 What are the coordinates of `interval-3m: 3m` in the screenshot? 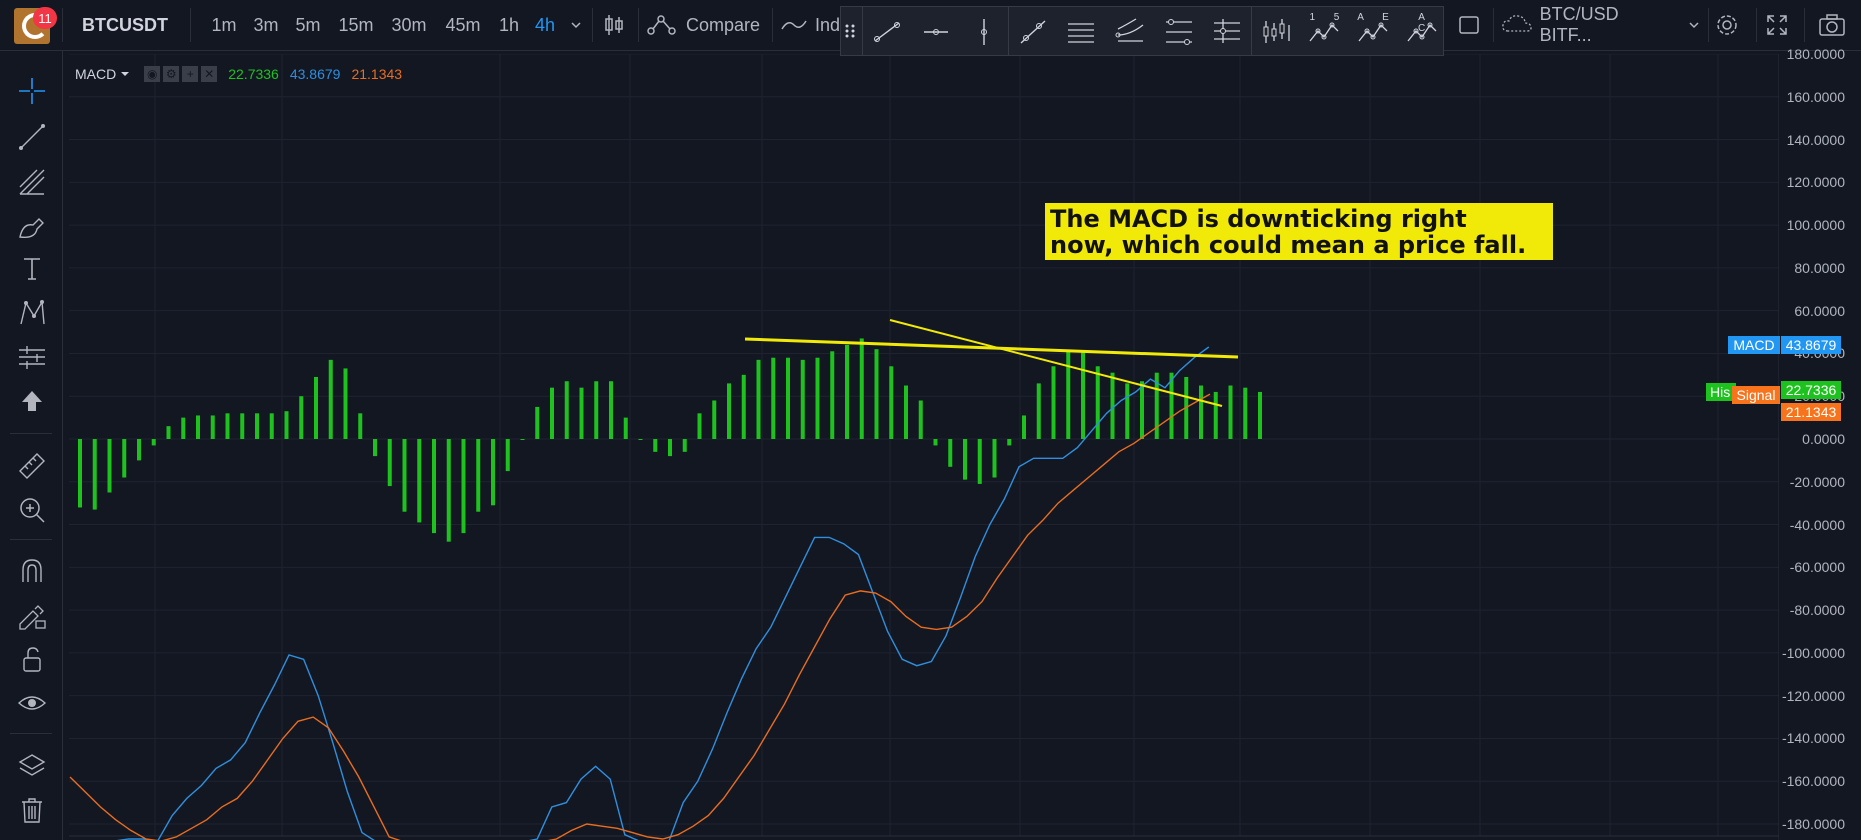 It's located at (266, 25).